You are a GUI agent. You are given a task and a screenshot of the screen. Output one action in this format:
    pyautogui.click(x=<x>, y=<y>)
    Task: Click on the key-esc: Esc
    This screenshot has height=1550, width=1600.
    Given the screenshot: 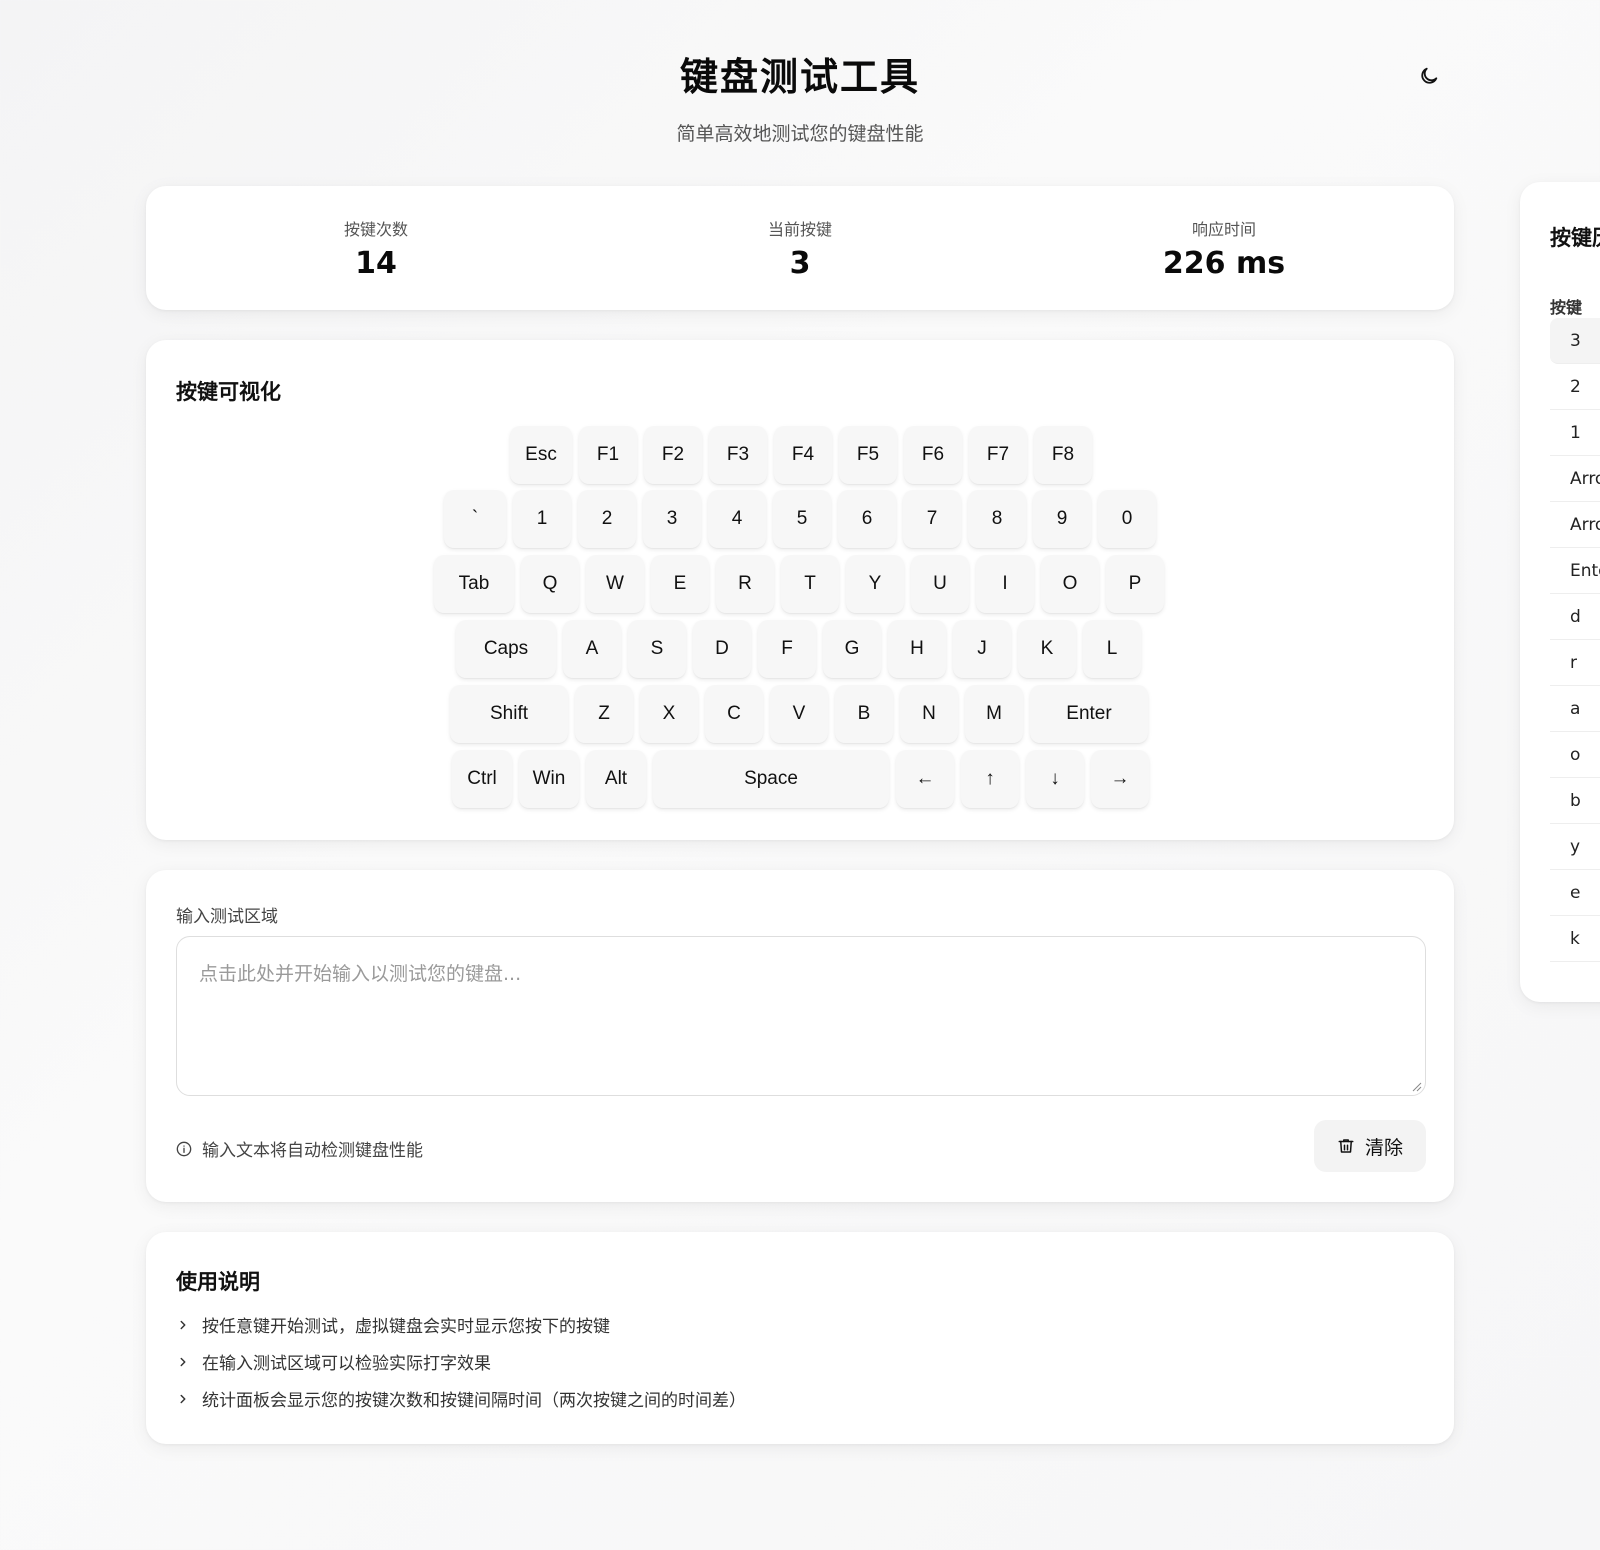 What is the action you would take?
    pyautogui.click(x=541, y=455)
    